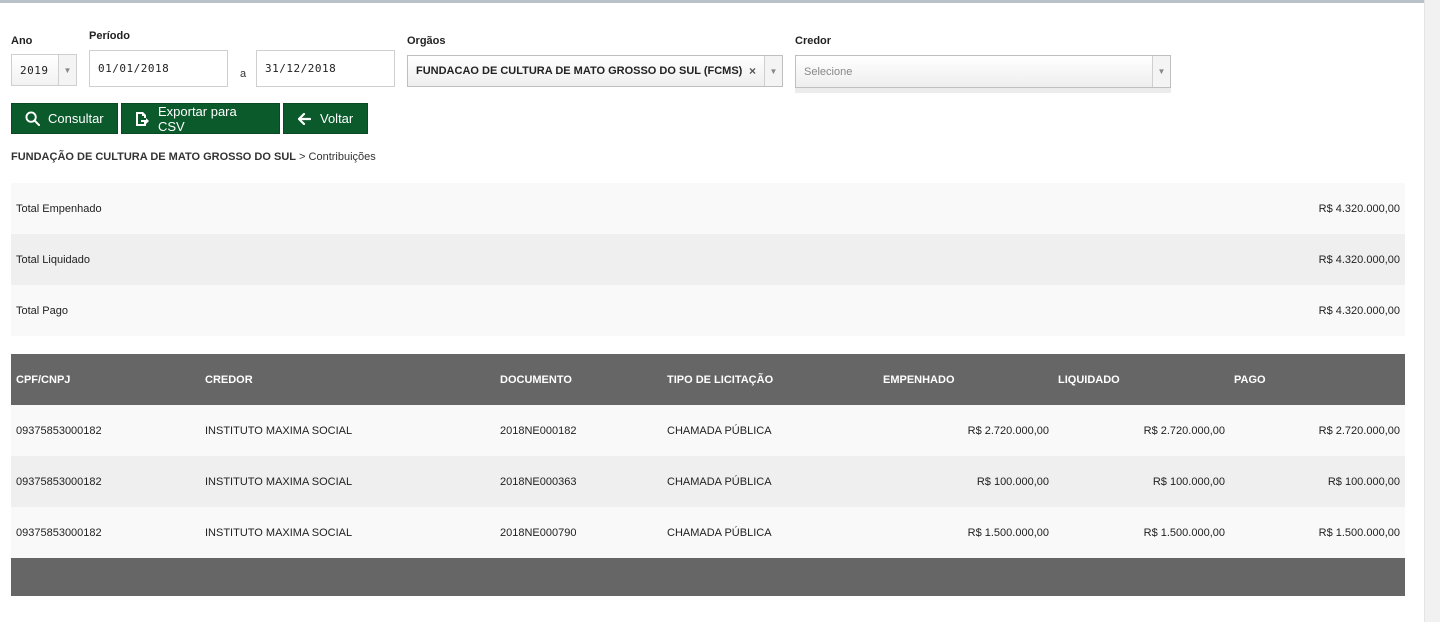  Describe the element at coordinates (1432, 311) in the screenshot. I see `page-scrollbar` at that location.